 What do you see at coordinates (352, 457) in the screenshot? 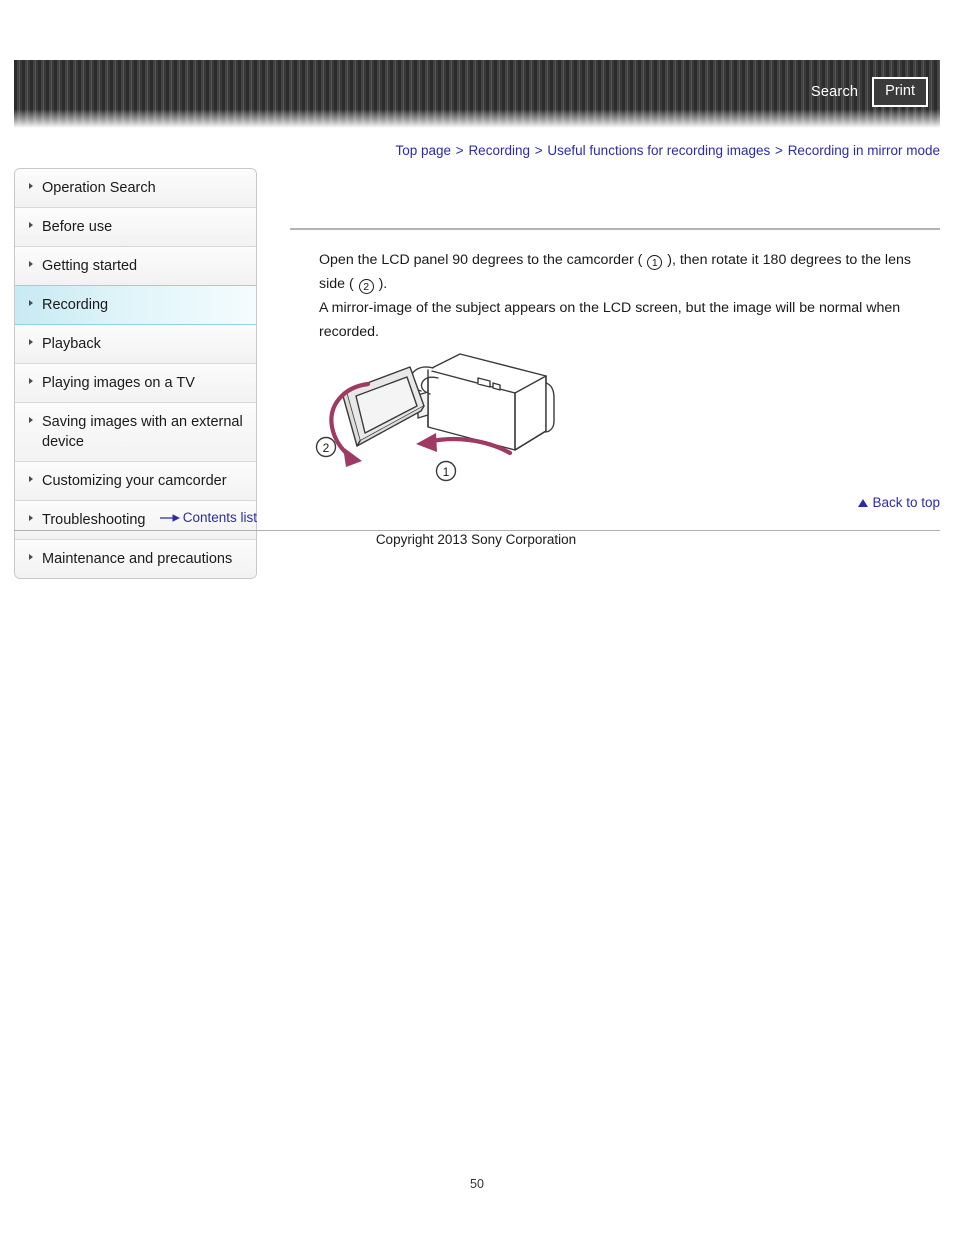
I see `rotation-arrow-2-head` at bounding box center [352, 457].